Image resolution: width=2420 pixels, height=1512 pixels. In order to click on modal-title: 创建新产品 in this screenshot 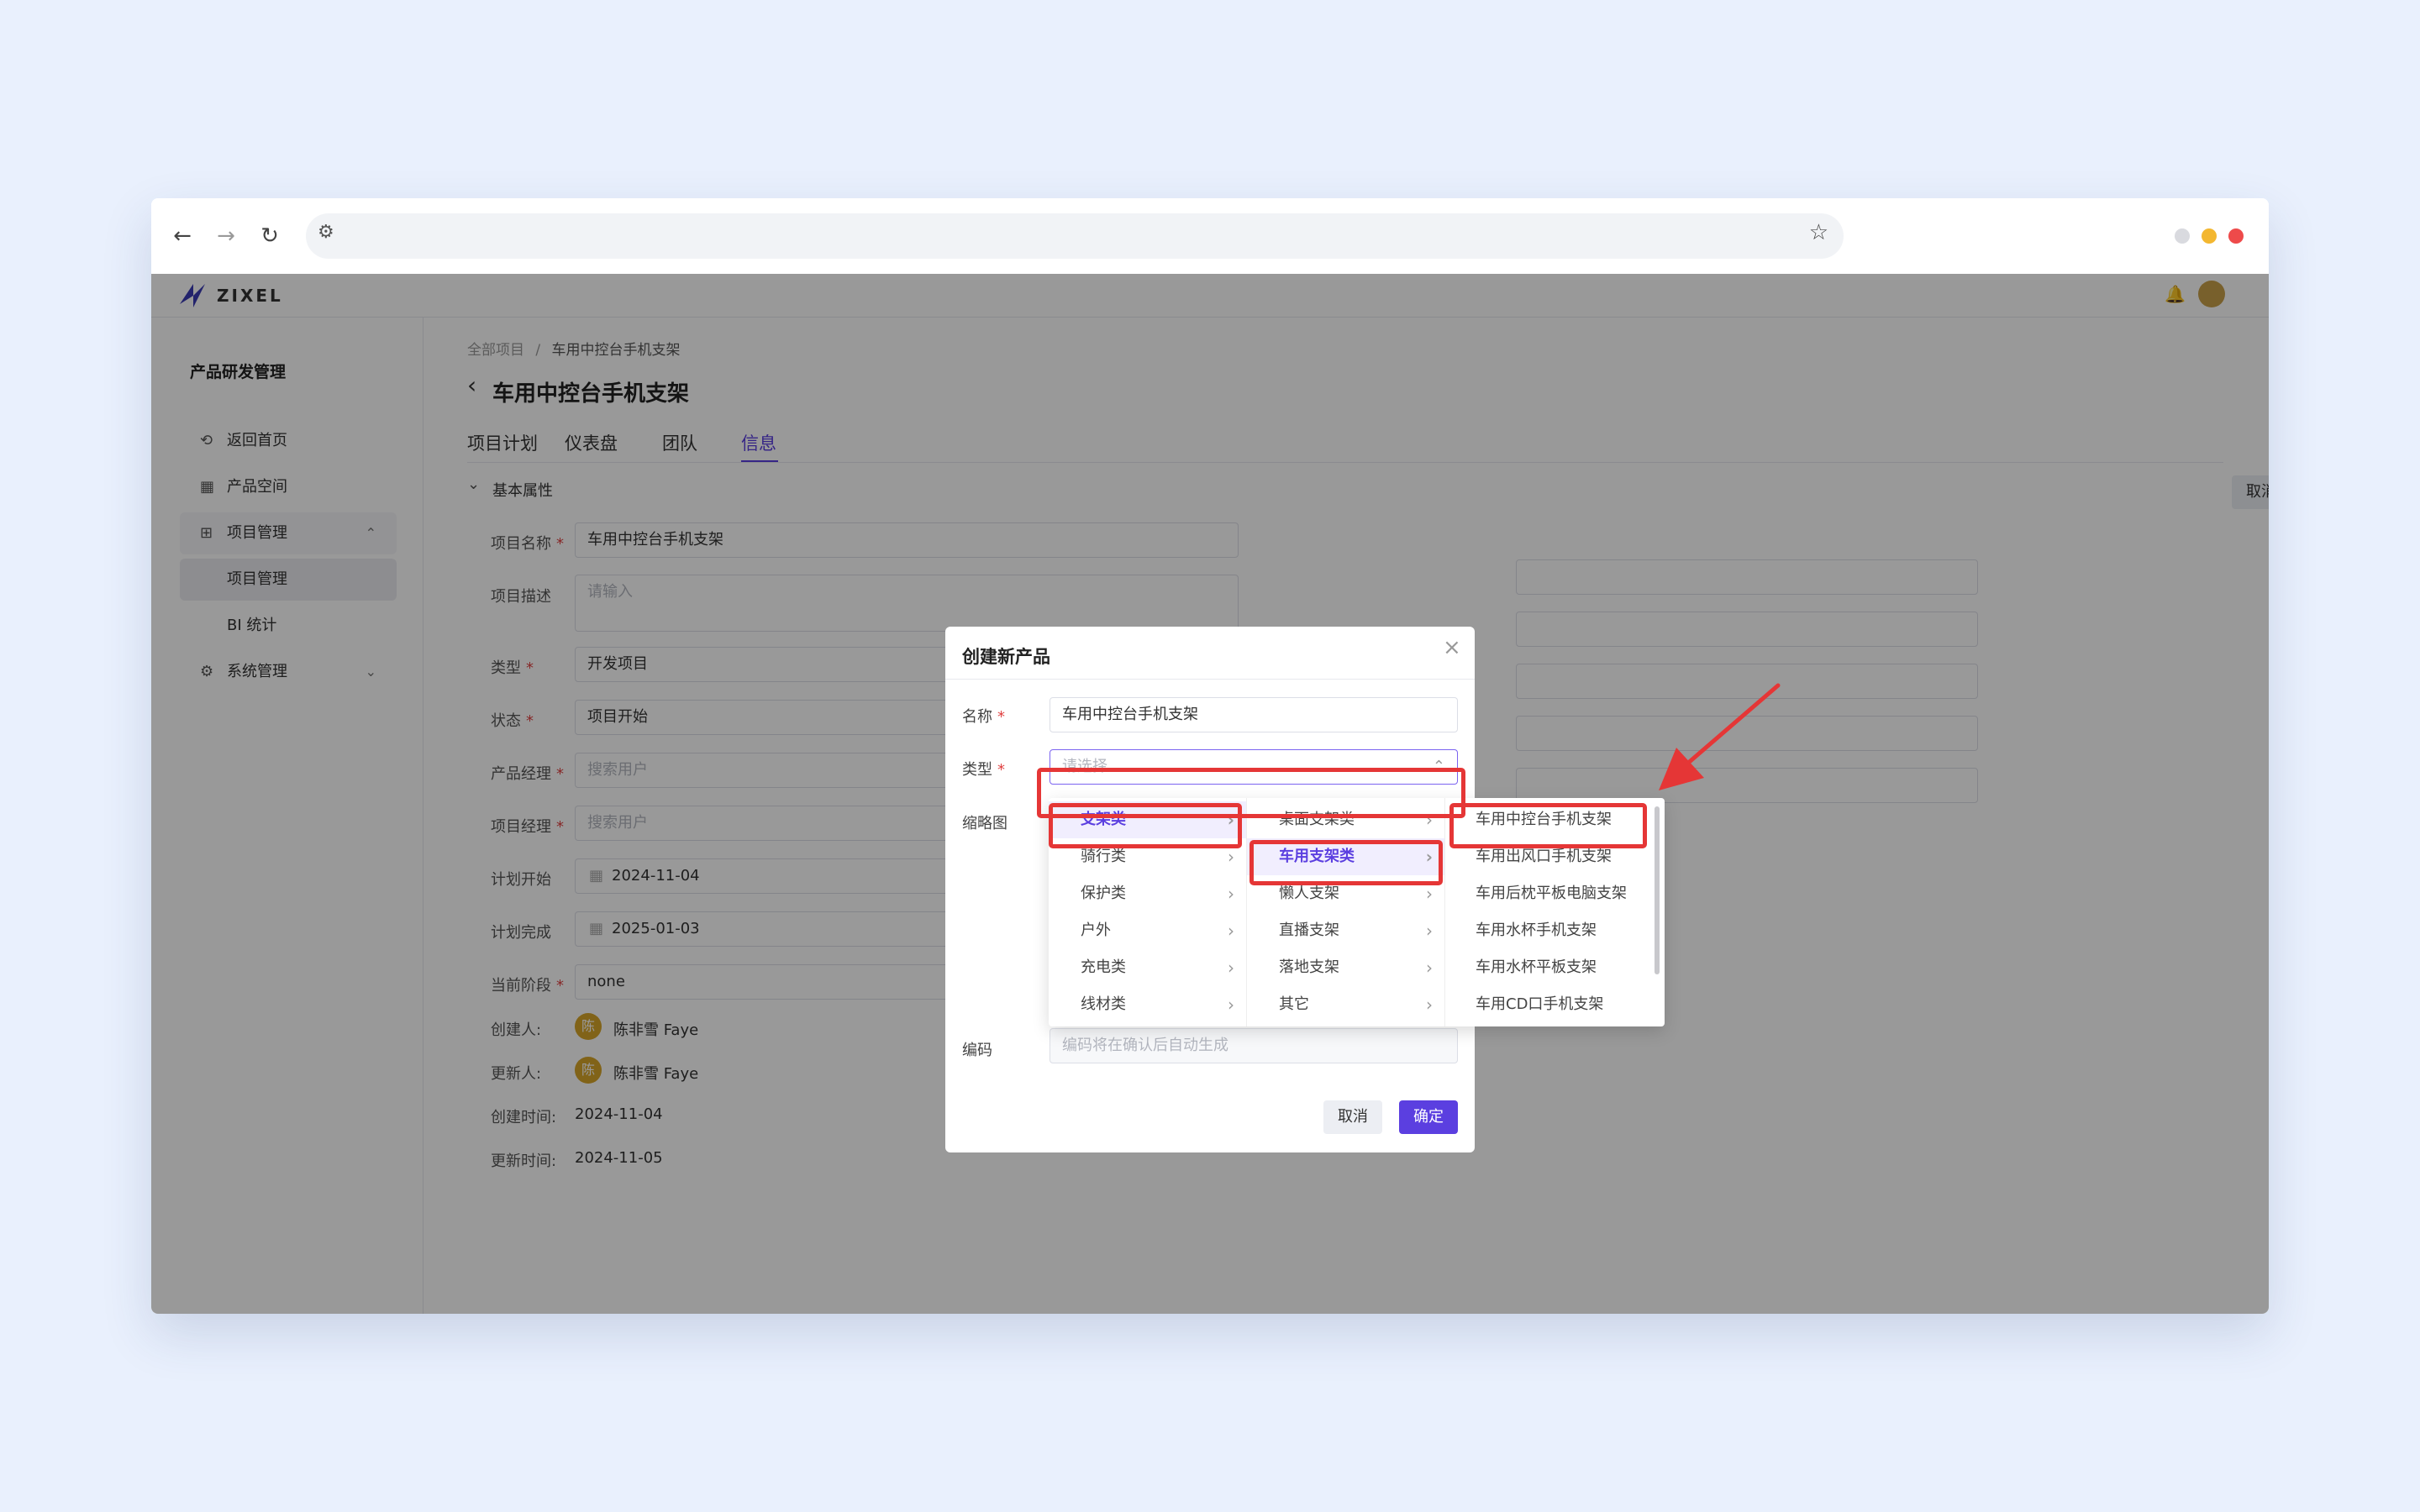, I will do `click(1006, 657)`.